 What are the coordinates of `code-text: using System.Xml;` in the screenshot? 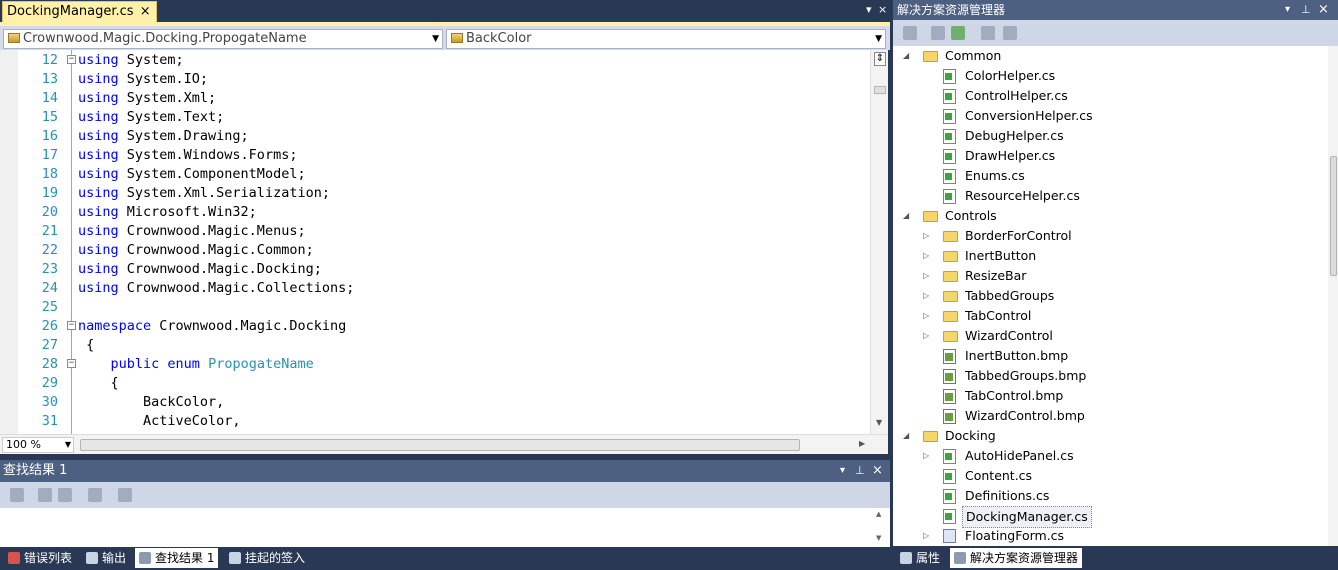 It's located at (147, 98).